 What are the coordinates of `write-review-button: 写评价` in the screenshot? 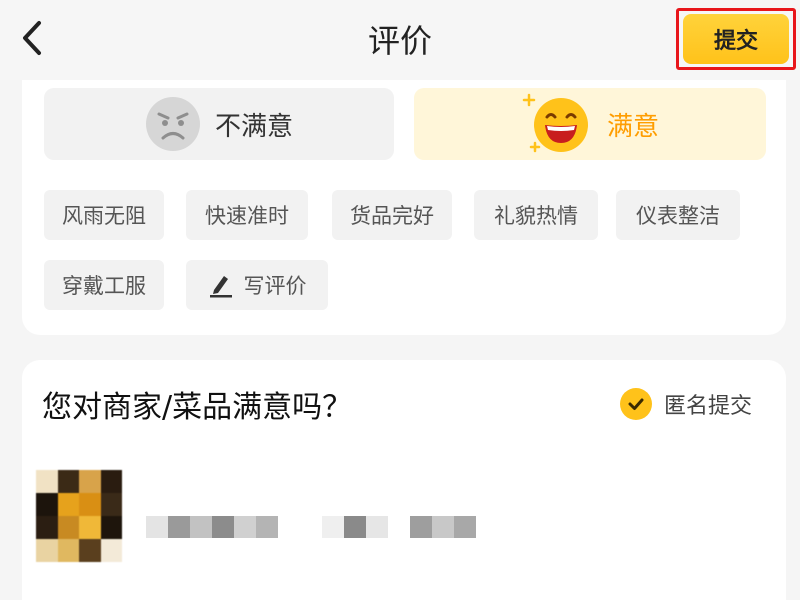 It's located at (257, 285).